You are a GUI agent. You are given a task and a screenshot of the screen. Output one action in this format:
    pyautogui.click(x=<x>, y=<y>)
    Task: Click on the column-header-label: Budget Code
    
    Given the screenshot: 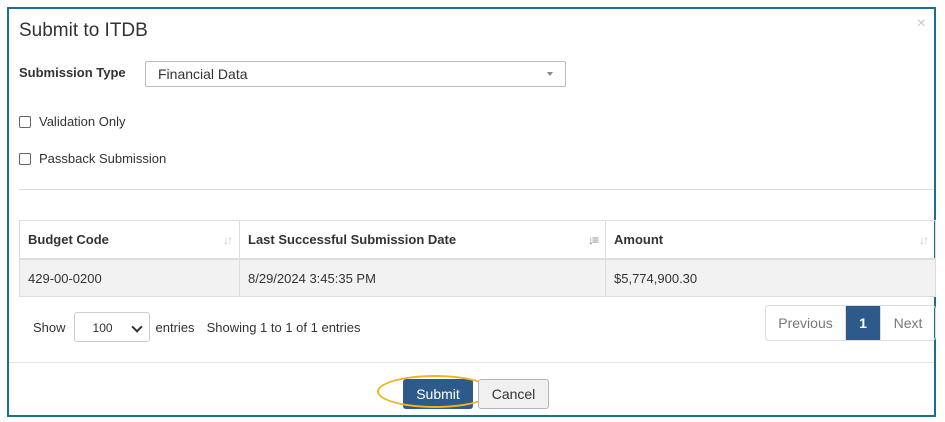 What is the action you would take?
    pyautogui.click(x=68, y=239)
    